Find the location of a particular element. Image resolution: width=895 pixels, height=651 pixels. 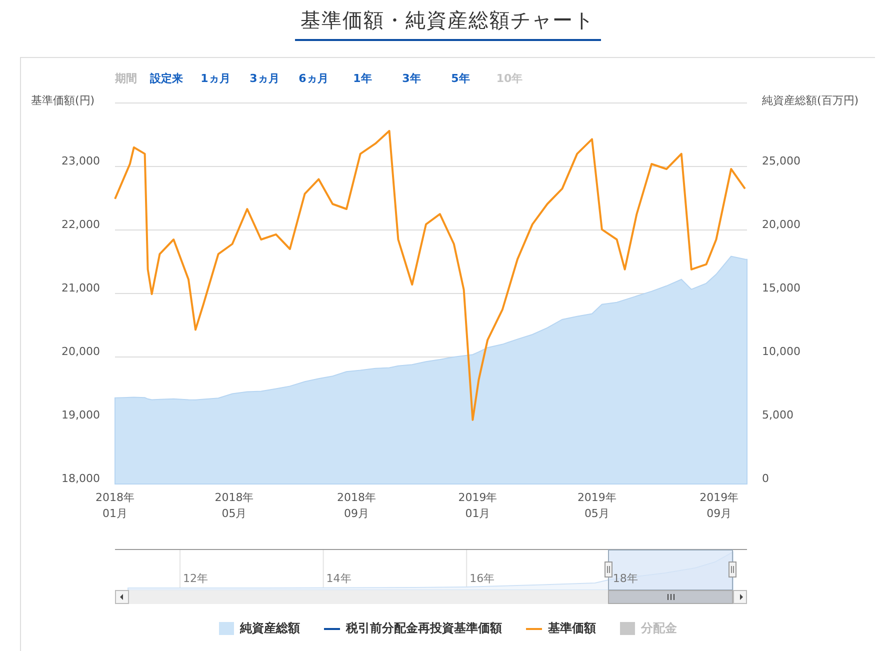

axis-label: 2018年 05月 is located at coordinates (234, 505).